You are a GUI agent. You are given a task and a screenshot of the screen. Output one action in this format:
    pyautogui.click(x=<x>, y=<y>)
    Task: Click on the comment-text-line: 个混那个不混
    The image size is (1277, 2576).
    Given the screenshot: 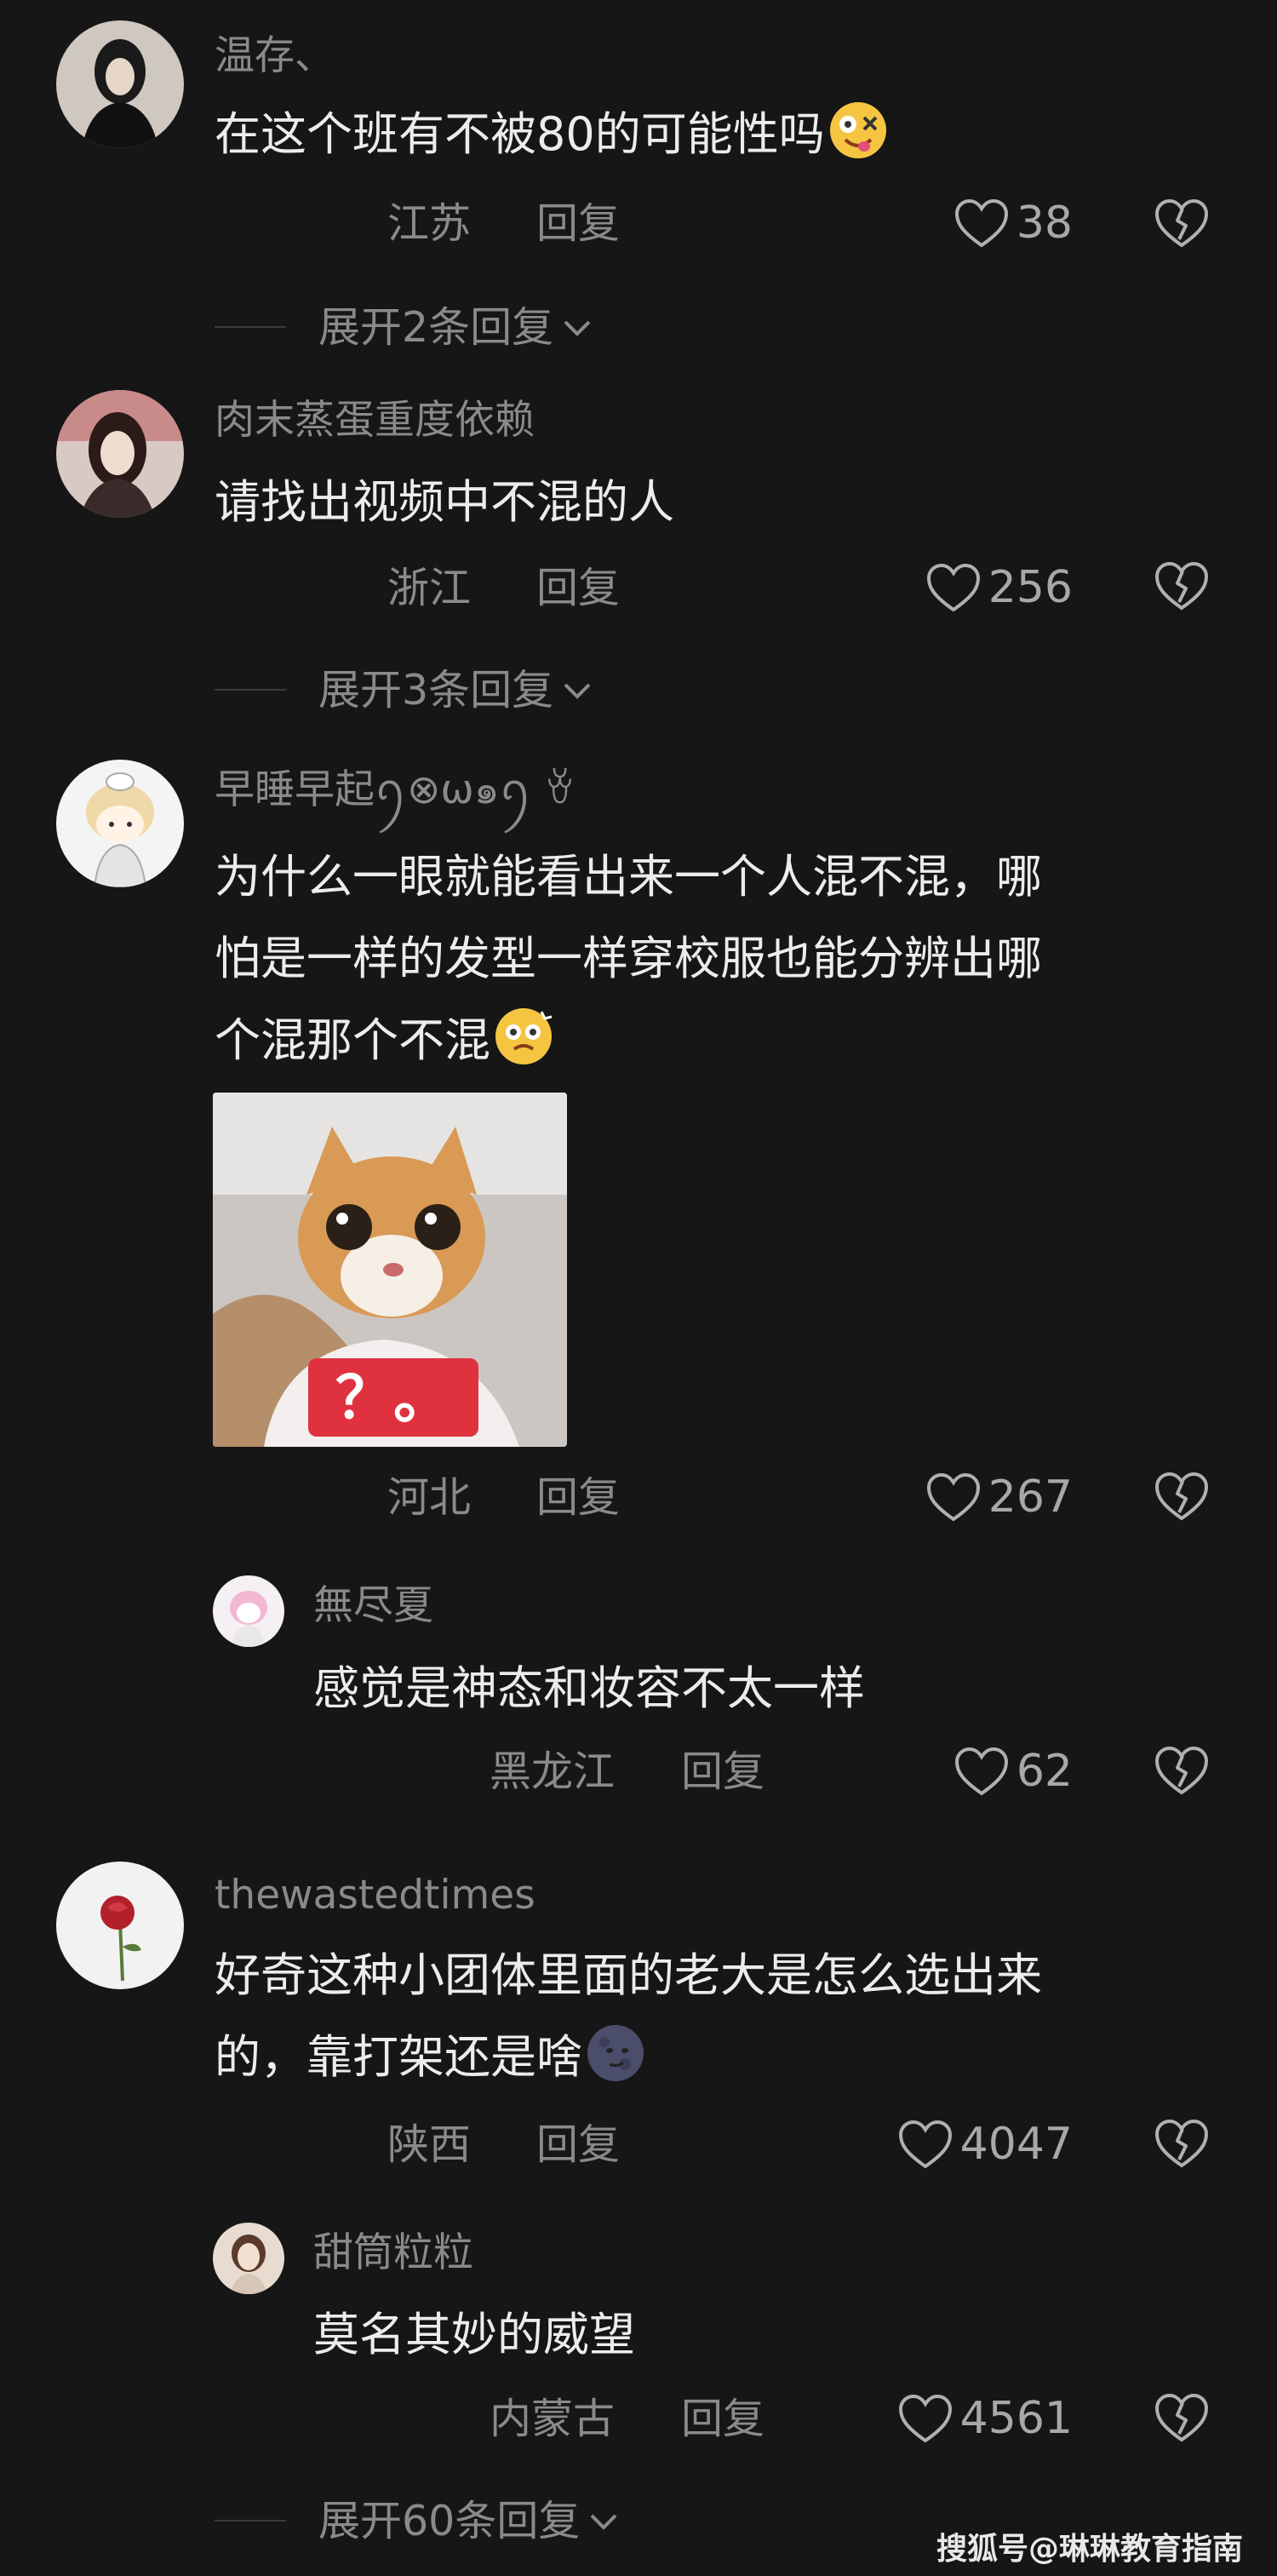 What is the action you would take?
    pyautogui.click(x=352, y=1040)
    